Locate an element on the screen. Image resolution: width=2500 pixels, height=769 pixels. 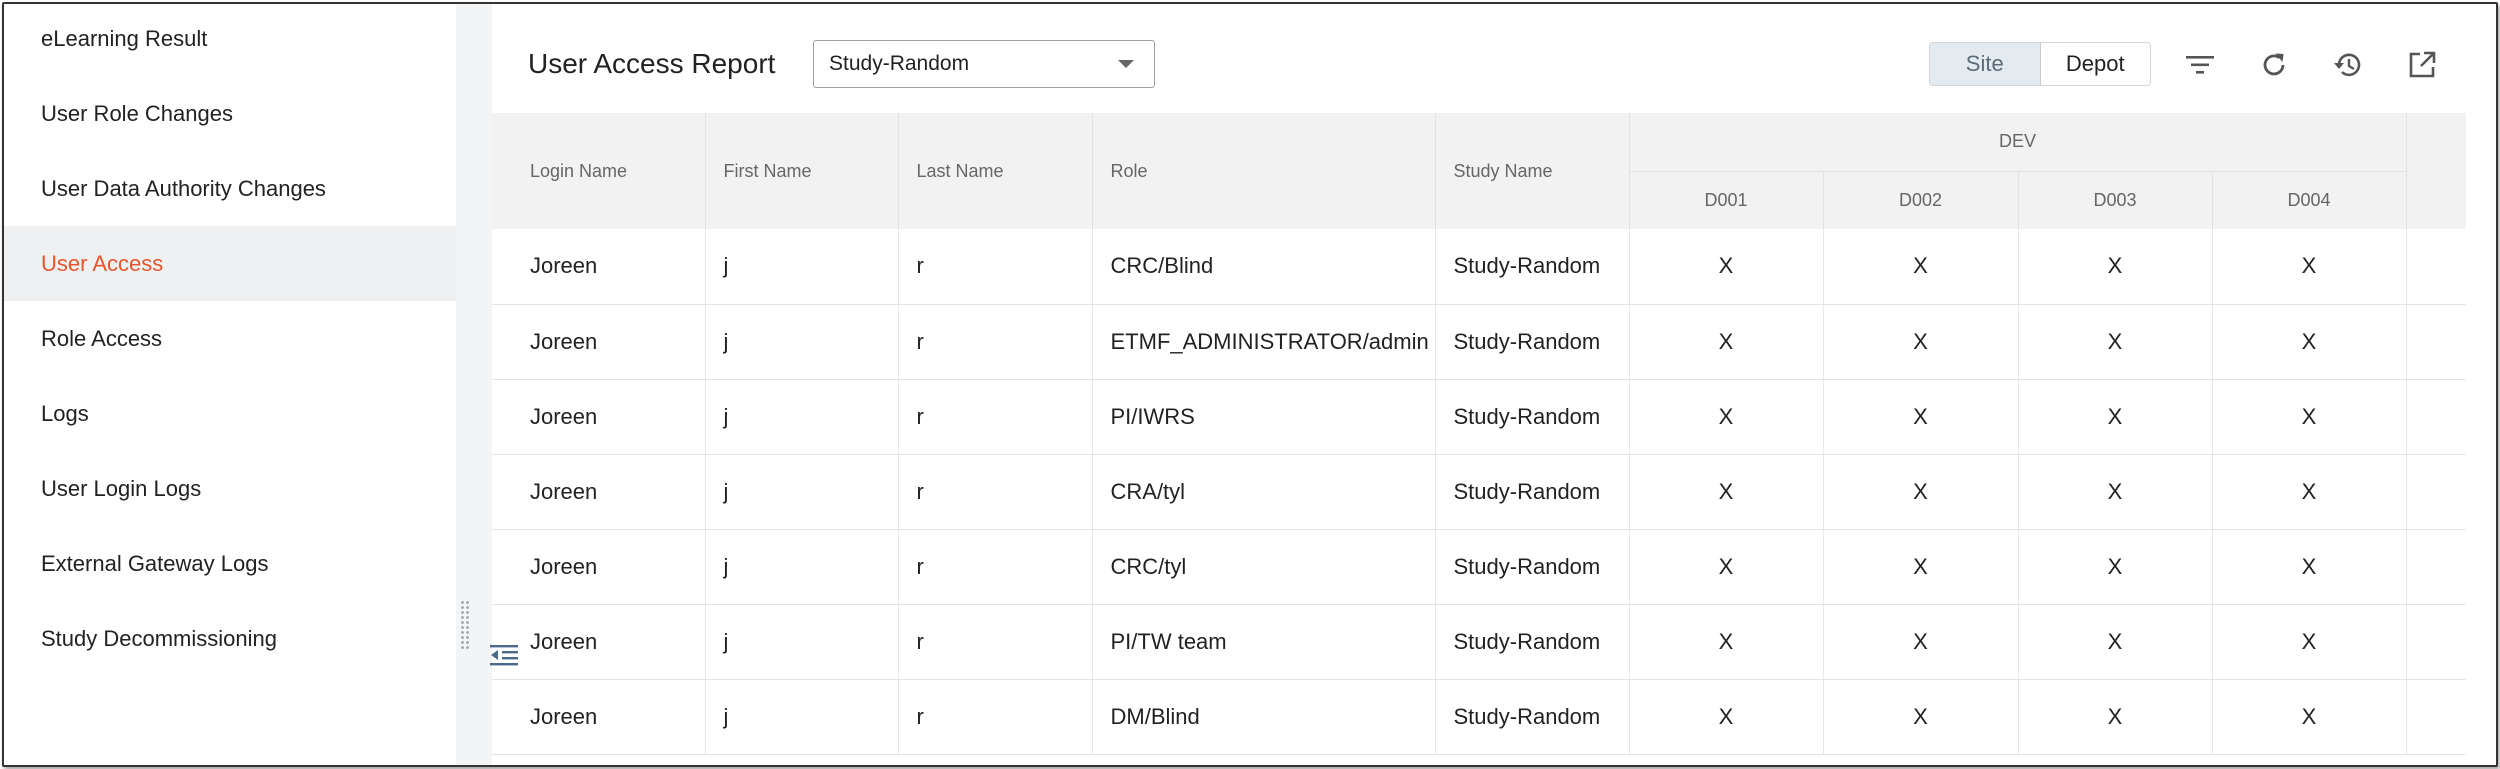
sidebar-item-label: User Login Logs is located at coordinates (121, 488).